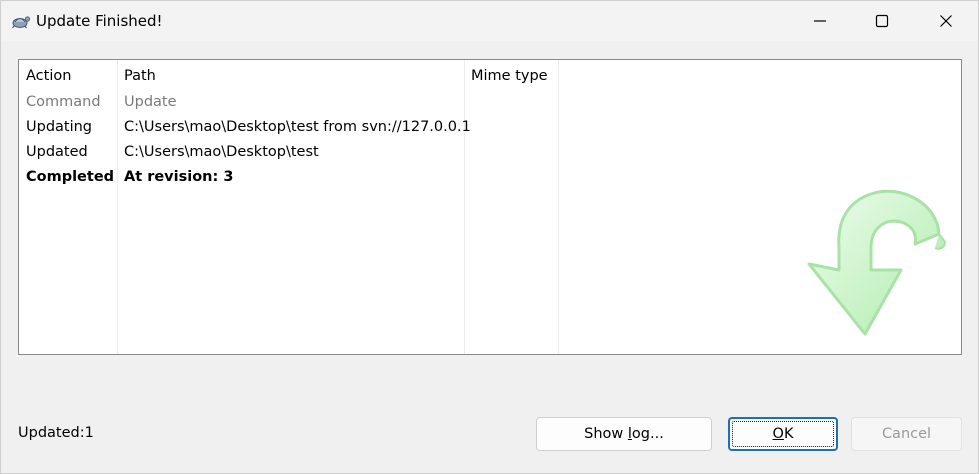 This screenshot has height=474, width=979. What do you see at coordinates (63, 102) in the screenshot?
I see `row-action: Command` at bounding box center [63, 102].